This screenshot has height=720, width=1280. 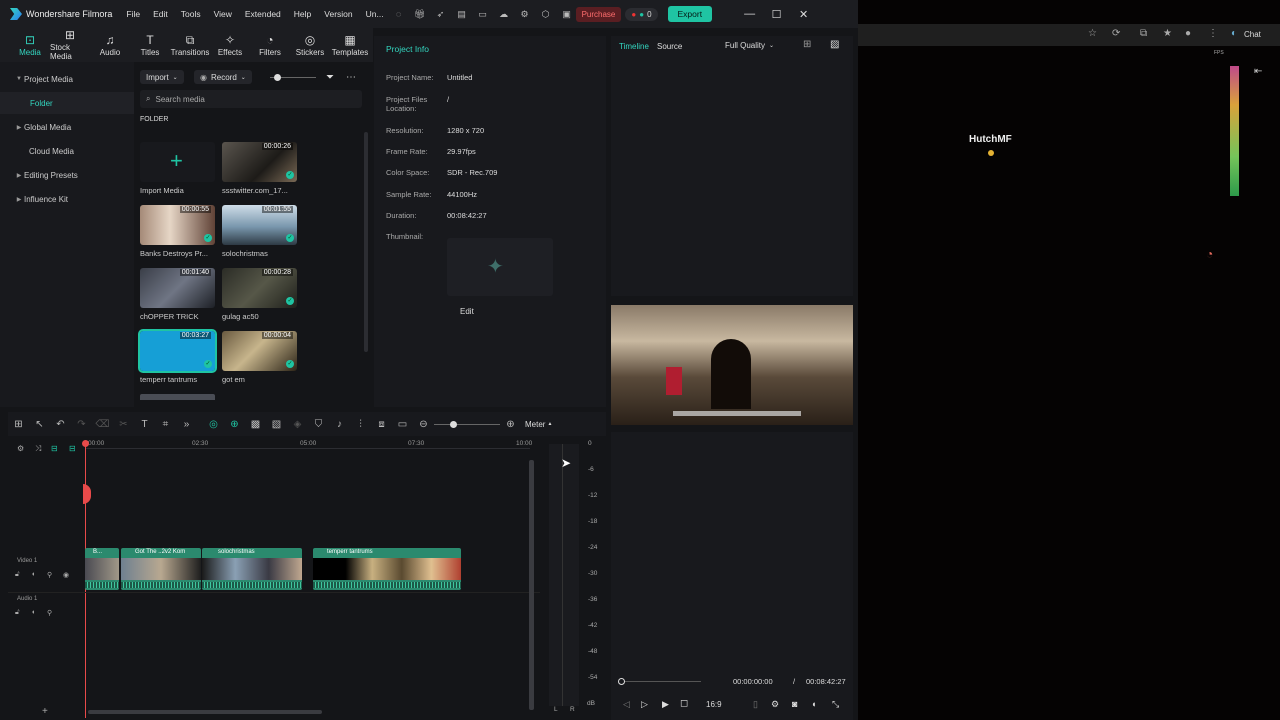 What do you see at coordinates (205, 712) in the screenshot?
I see `timeline-h-scrollbar` at bounding box center [205, 712].